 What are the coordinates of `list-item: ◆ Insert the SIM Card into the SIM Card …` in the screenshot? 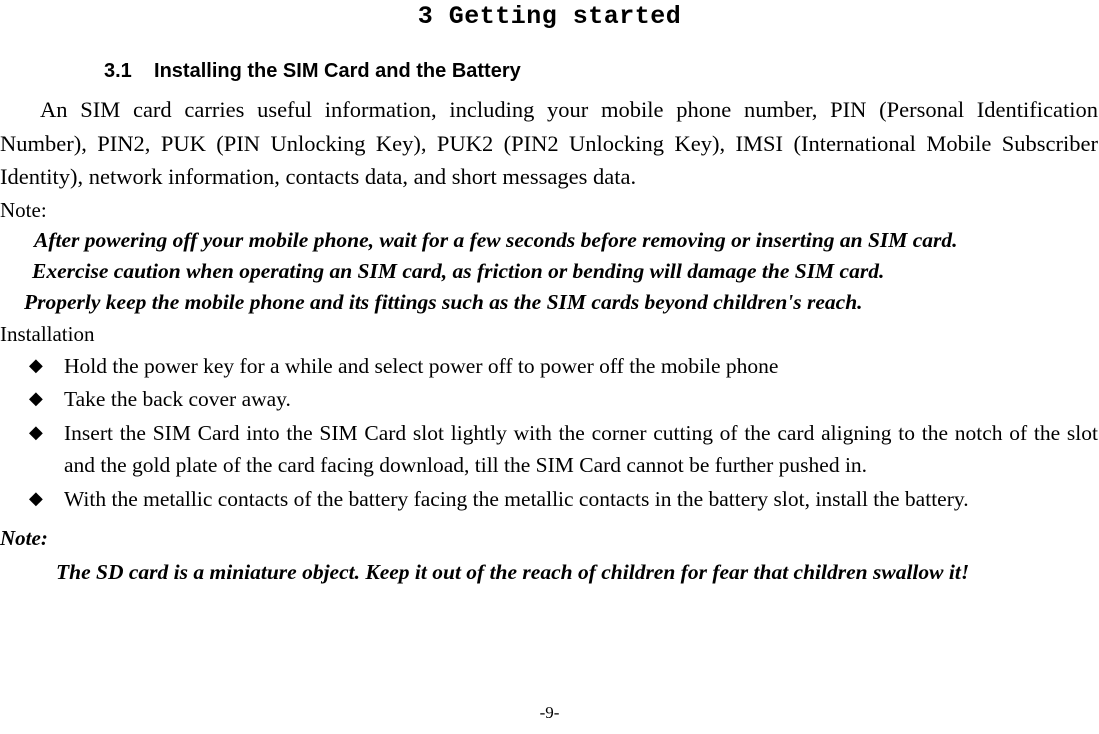 It's located at (549, 449).